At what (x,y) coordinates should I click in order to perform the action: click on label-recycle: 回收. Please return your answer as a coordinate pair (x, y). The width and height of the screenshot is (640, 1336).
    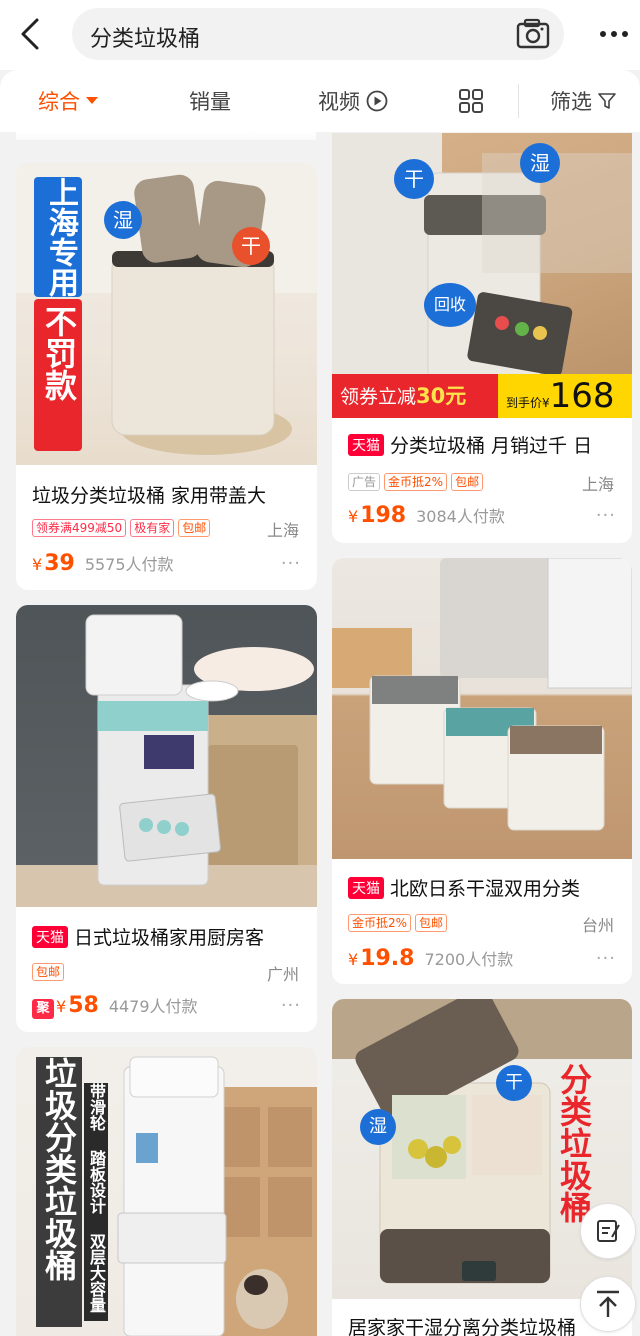
    Looking at the image, I should click on (450, 305).